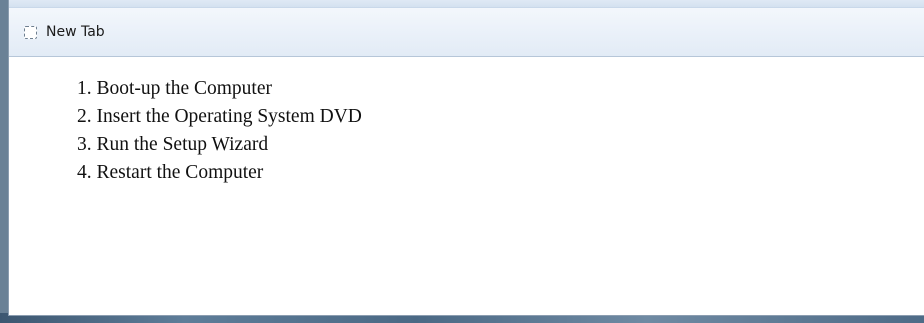 This screenshot has height=323, width=924. Describe the element at coordinates (87, 88) in the screenshot. I see `step-number: 1` at that location.